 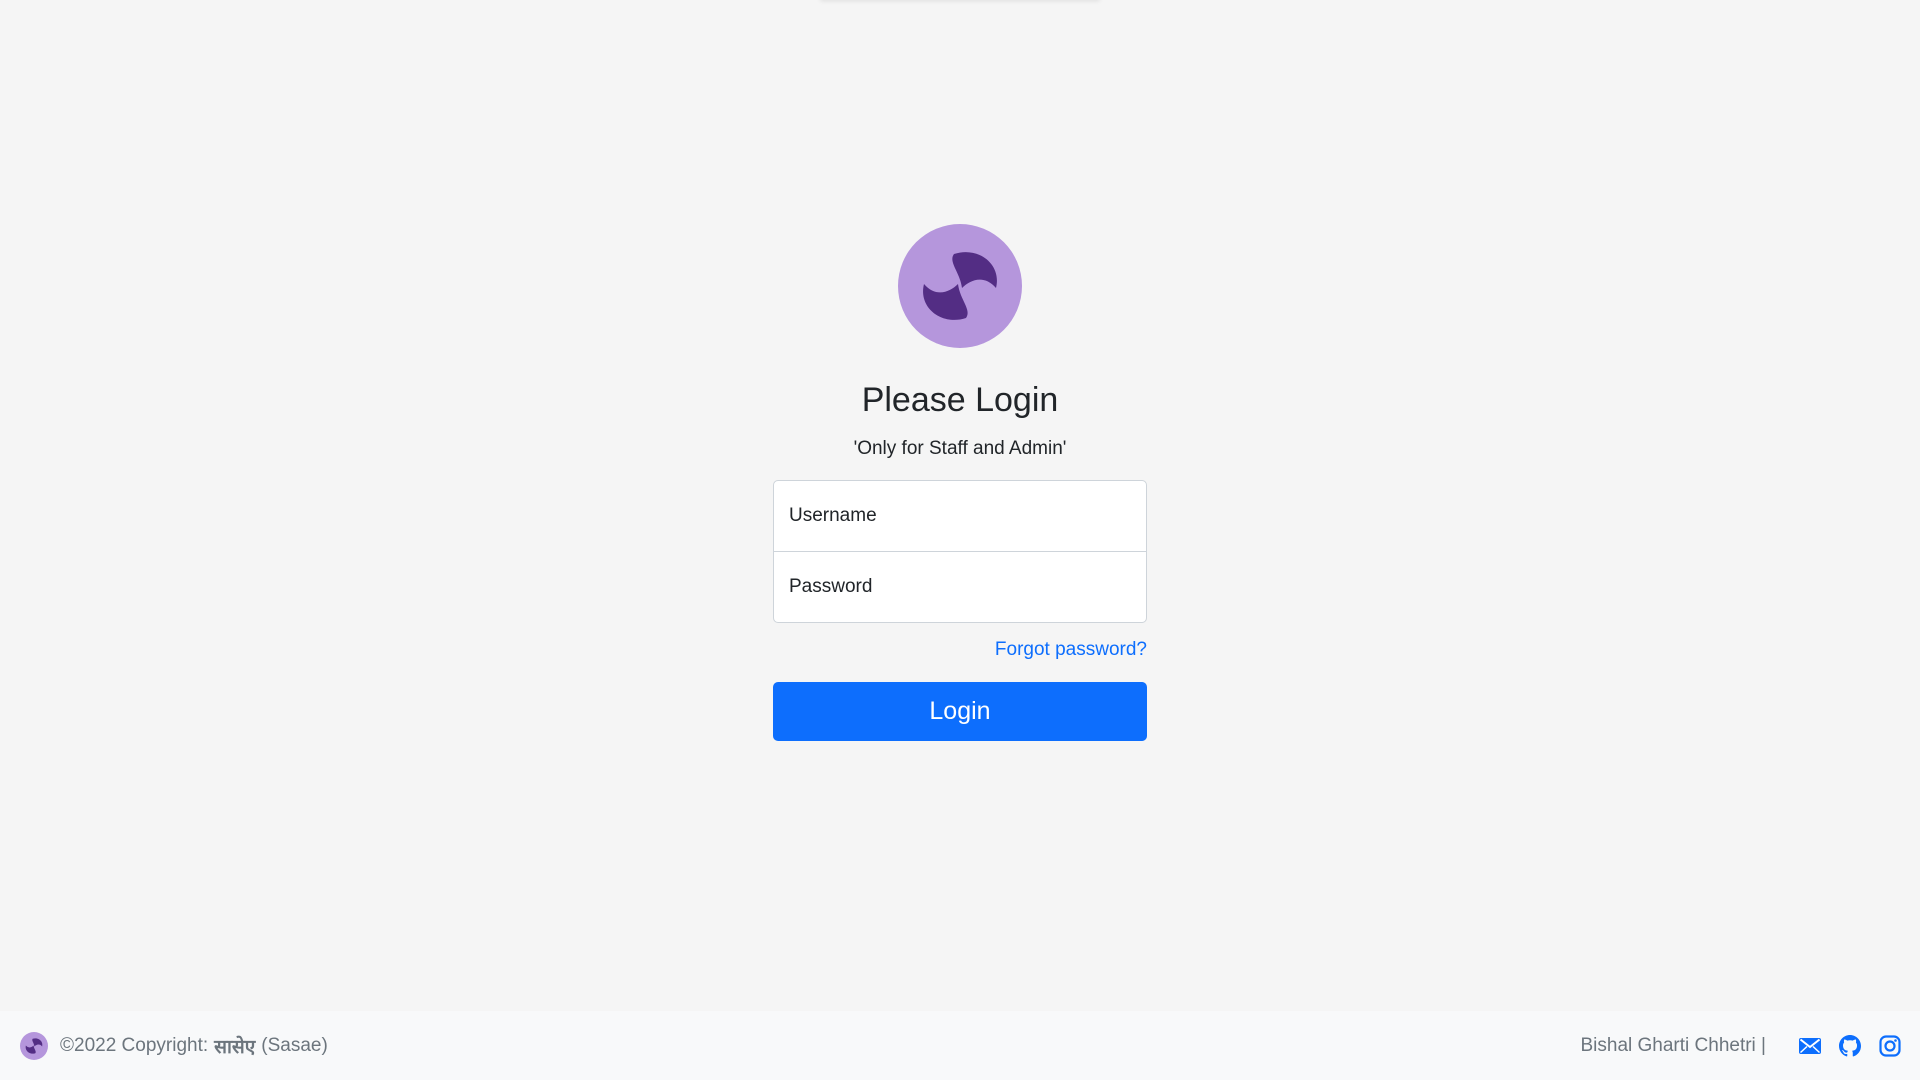 I want to click on copyright-text: ©2022 Copyright:, so click(x=134, y=1045).